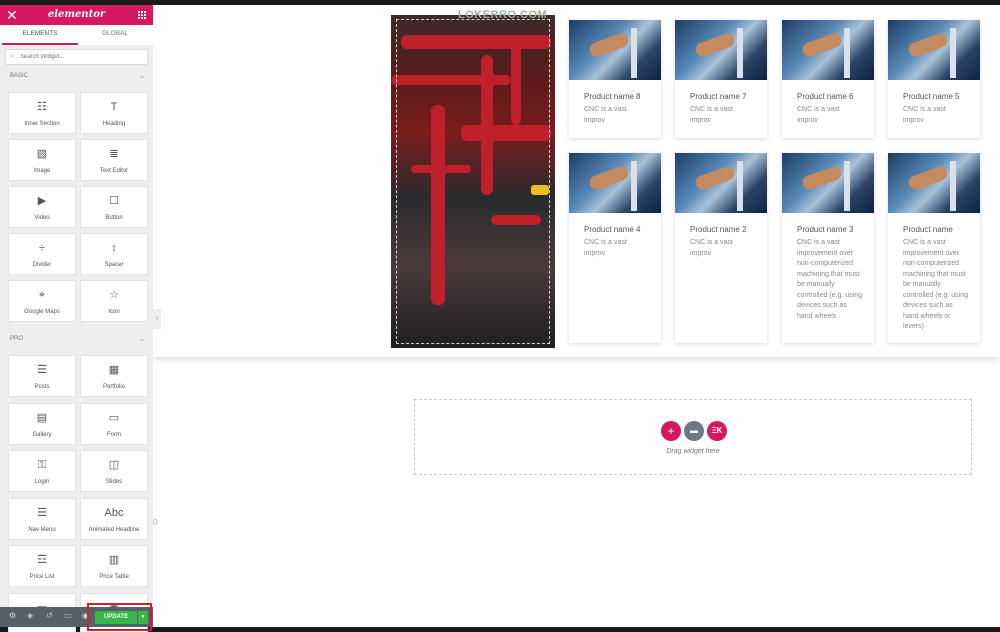  What do you see at coordinates (114, 566) in the screenshot?
I see `widget-price-table: ▥ Price Table` at bounding box center [114, 566].